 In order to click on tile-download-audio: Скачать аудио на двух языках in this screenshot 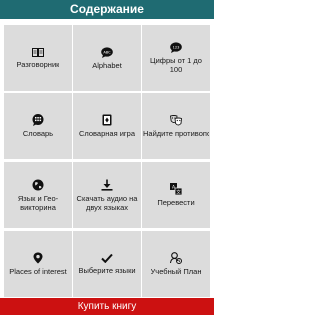, I will do `click(107, 195)`.